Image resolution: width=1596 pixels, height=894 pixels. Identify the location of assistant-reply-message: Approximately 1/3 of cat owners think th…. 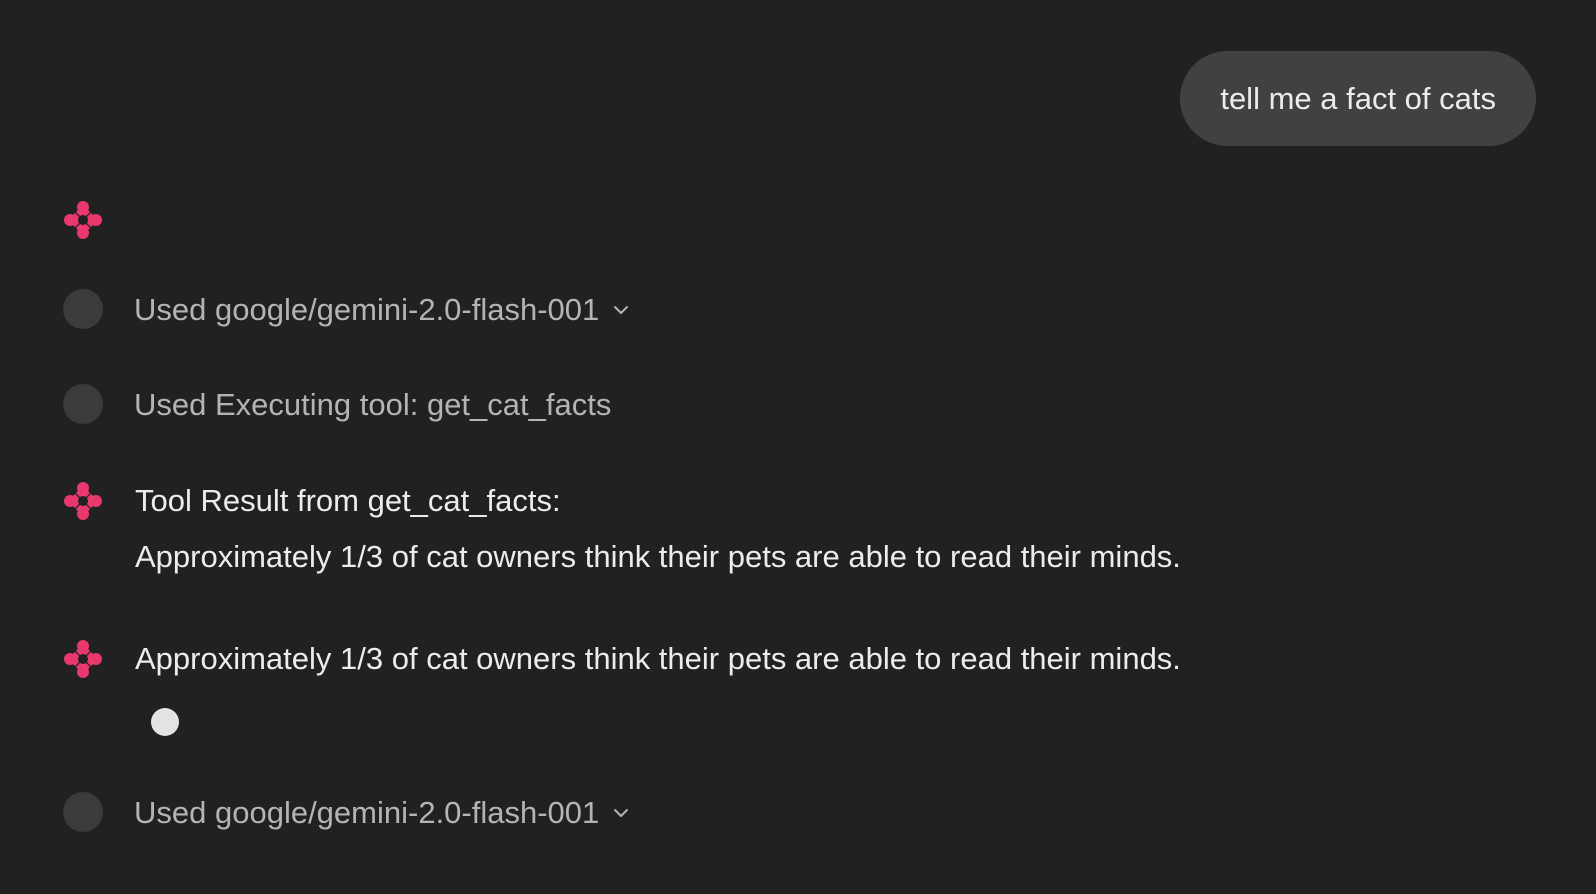
(621, 659).